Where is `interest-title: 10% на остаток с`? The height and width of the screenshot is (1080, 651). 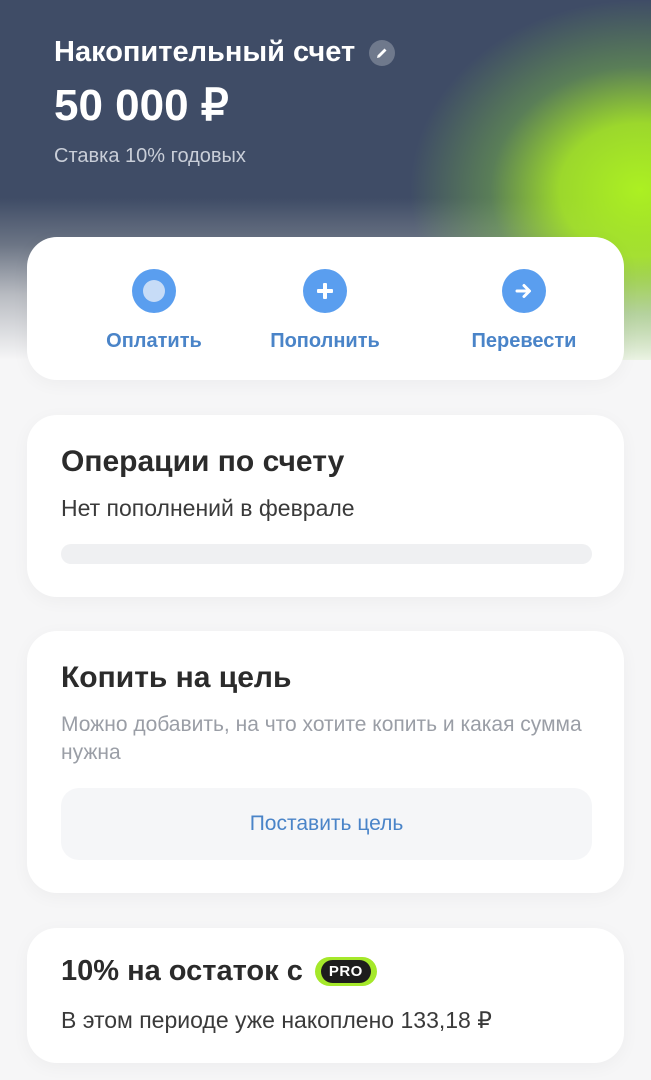 interest-title: 10% на остаток с is located at coordinates (182, 971).